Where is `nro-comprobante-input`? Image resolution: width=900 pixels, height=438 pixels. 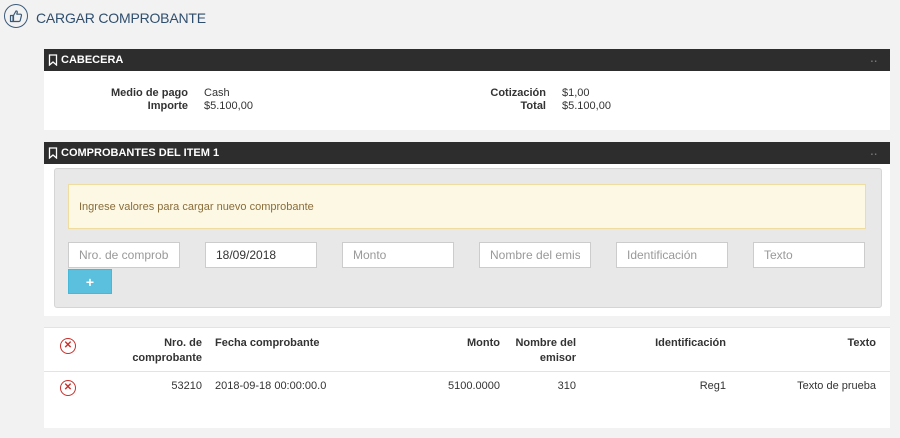
nro-comprobante-input is located at coordinates (124, 255).